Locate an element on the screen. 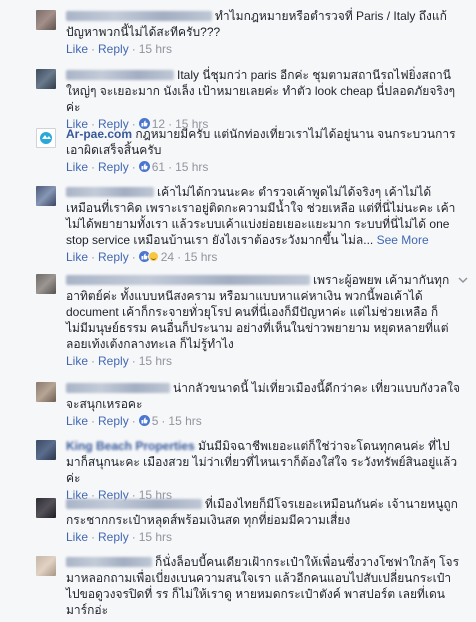 The image size is (476, 622). commenter-name: Ar-pae.com is located at coordinates (99, 134).